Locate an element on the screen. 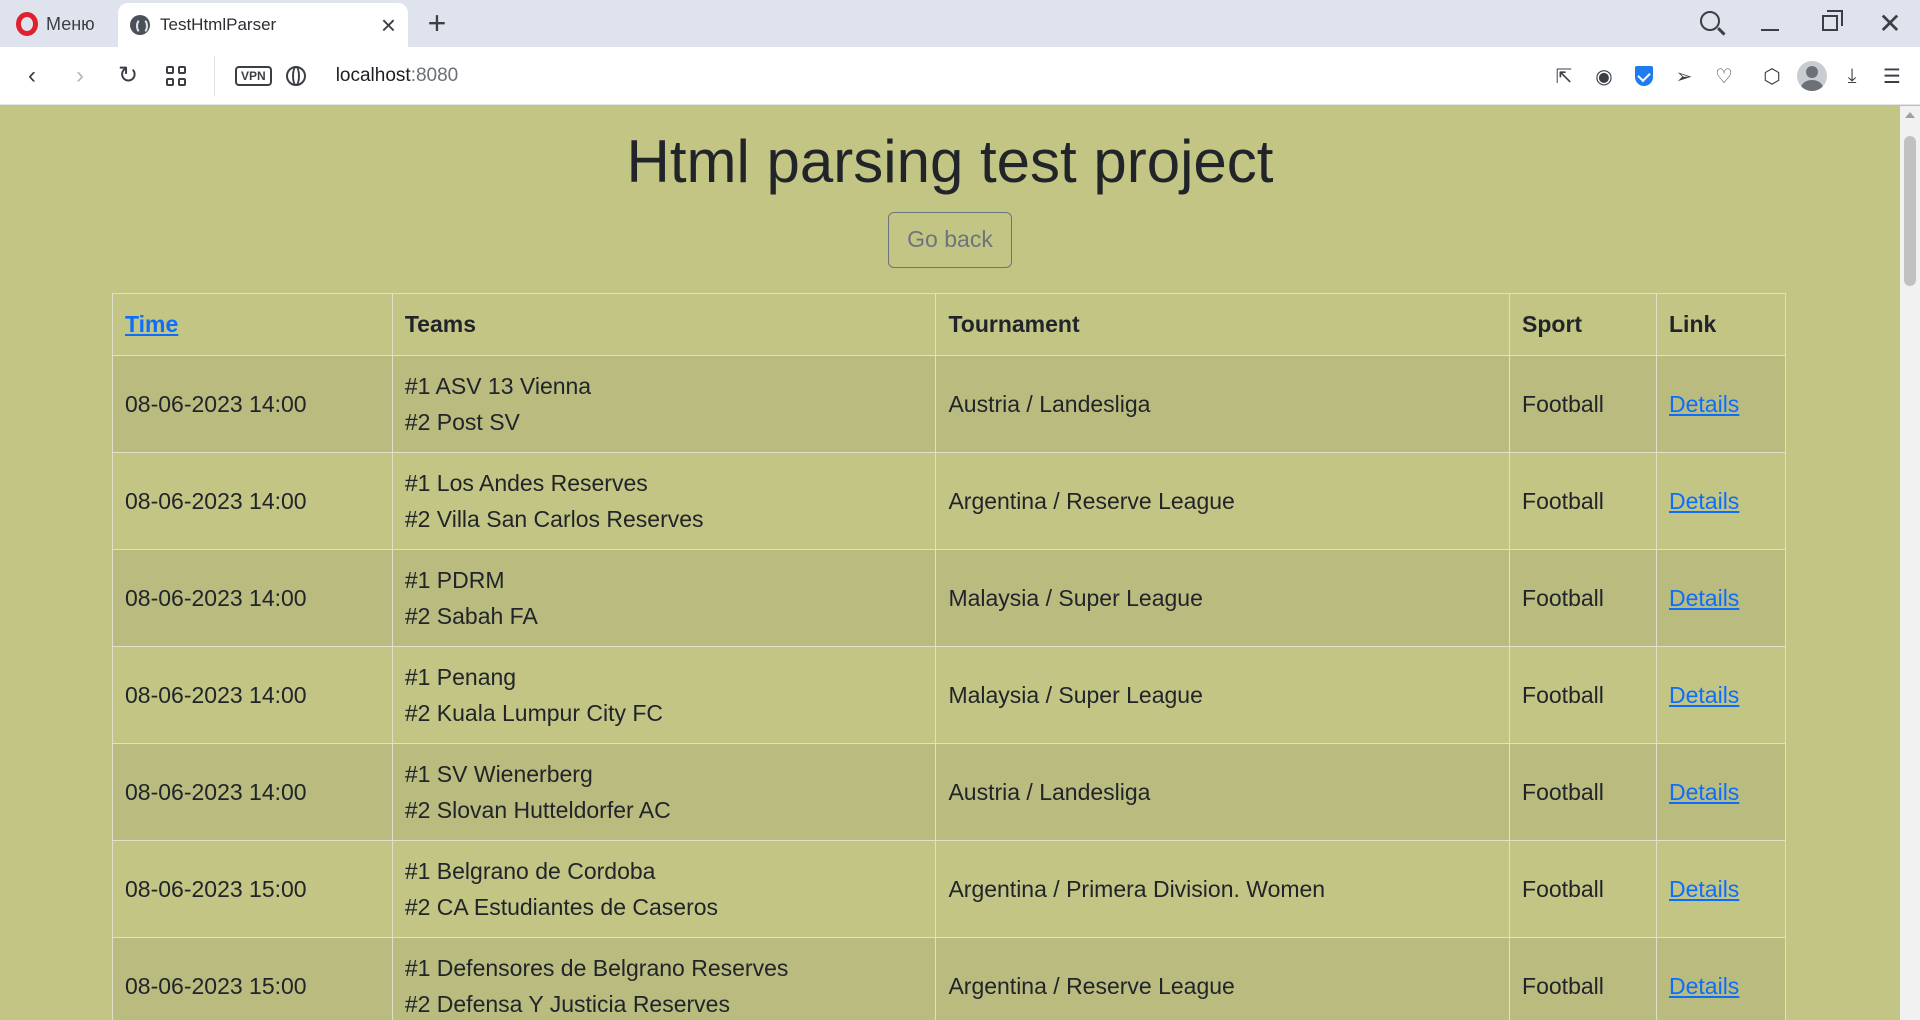  adblock-button is located at coordinates (1644, 76).